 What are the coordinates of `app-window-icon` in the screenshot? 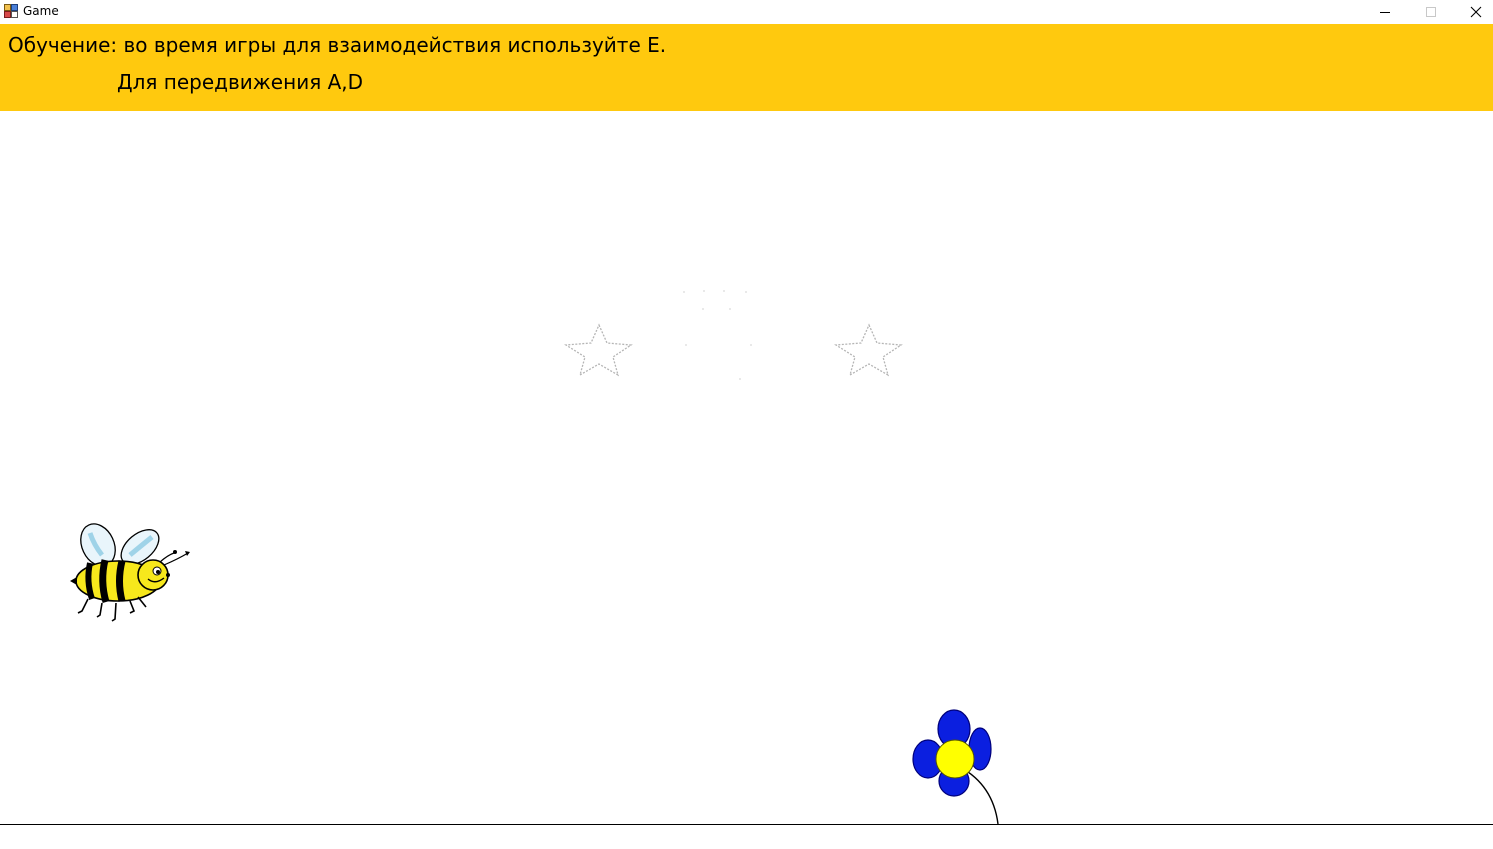 It's located at (11, 11).